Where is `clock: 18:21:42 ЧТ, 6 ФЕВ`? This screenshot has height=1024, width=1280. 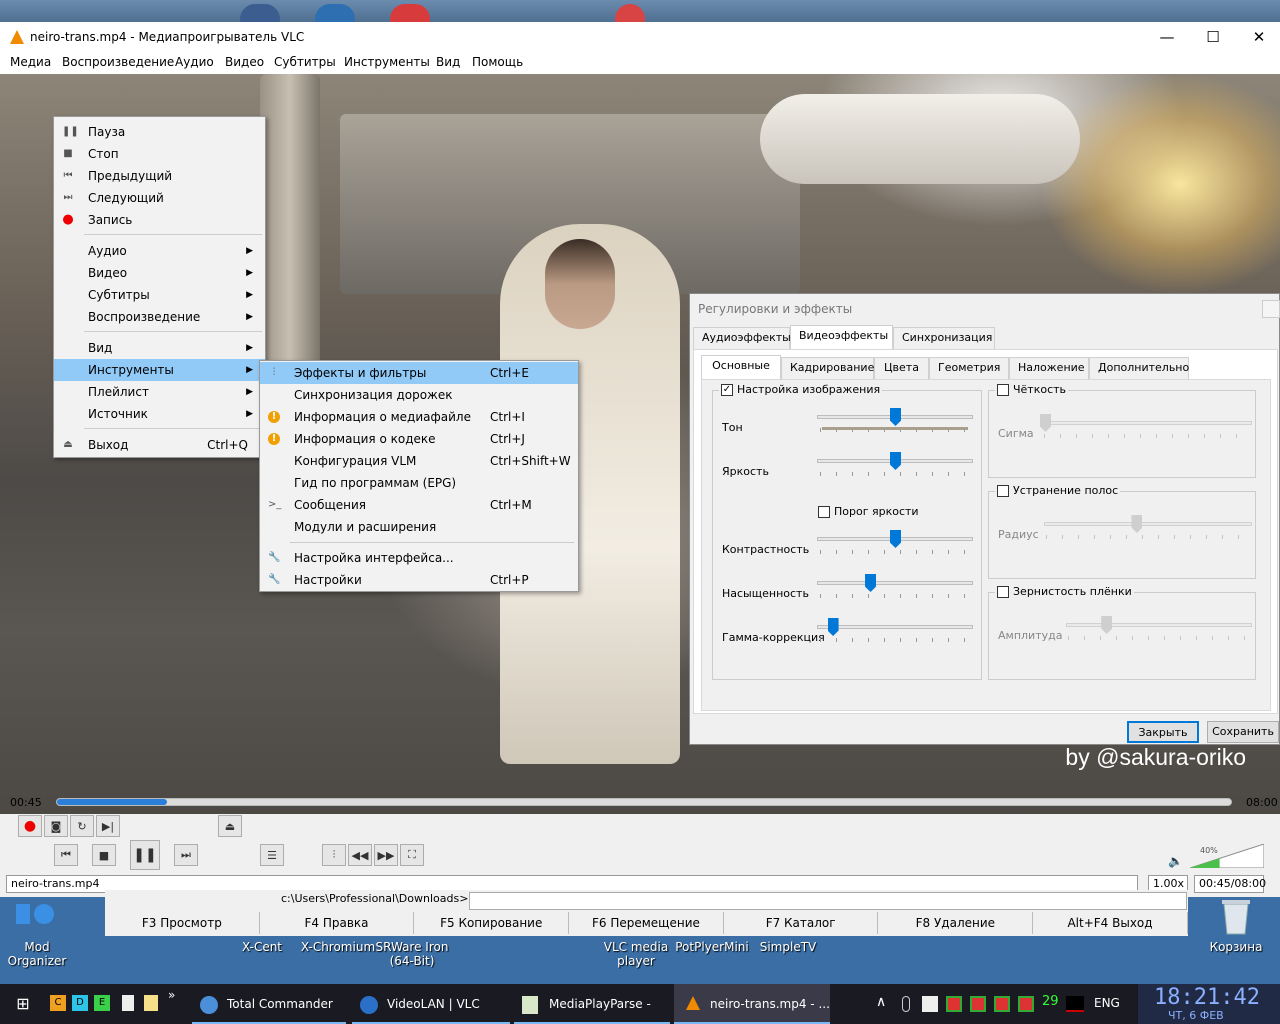
clock: 18:21:42 ЧТ, 6 ФЕВ is located at coordinates (1209, 1004).